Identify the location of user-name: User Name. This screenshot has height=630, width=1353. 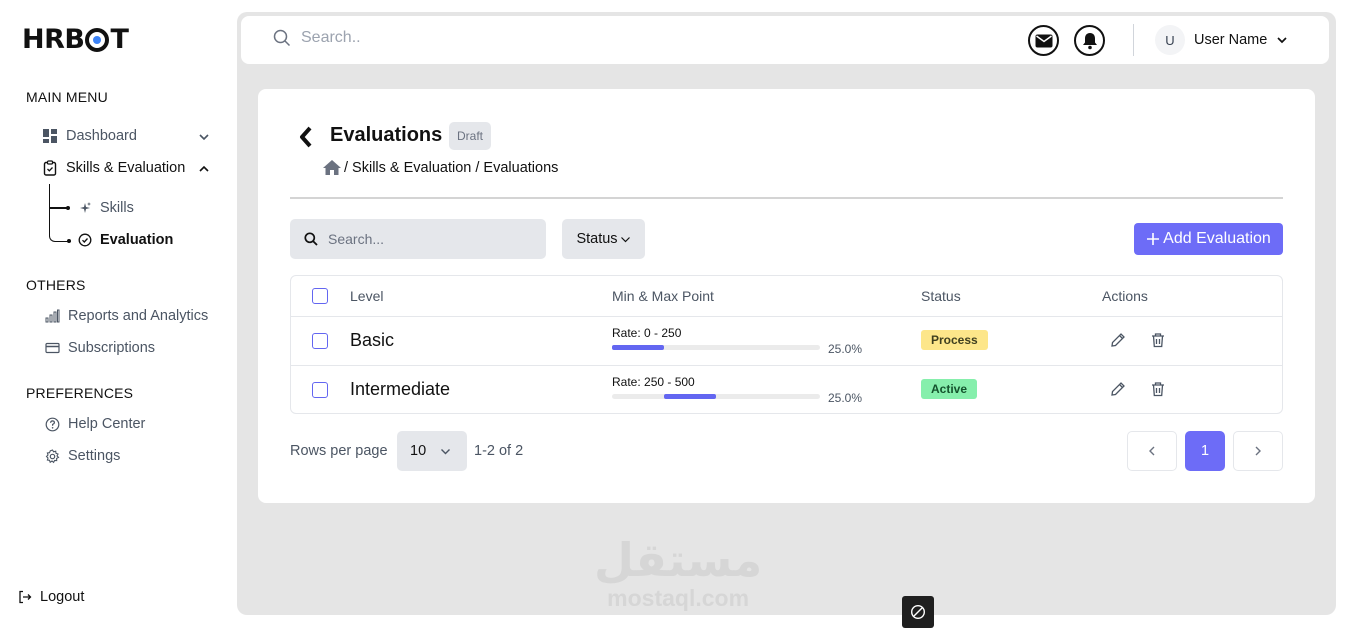
(1230, 40).